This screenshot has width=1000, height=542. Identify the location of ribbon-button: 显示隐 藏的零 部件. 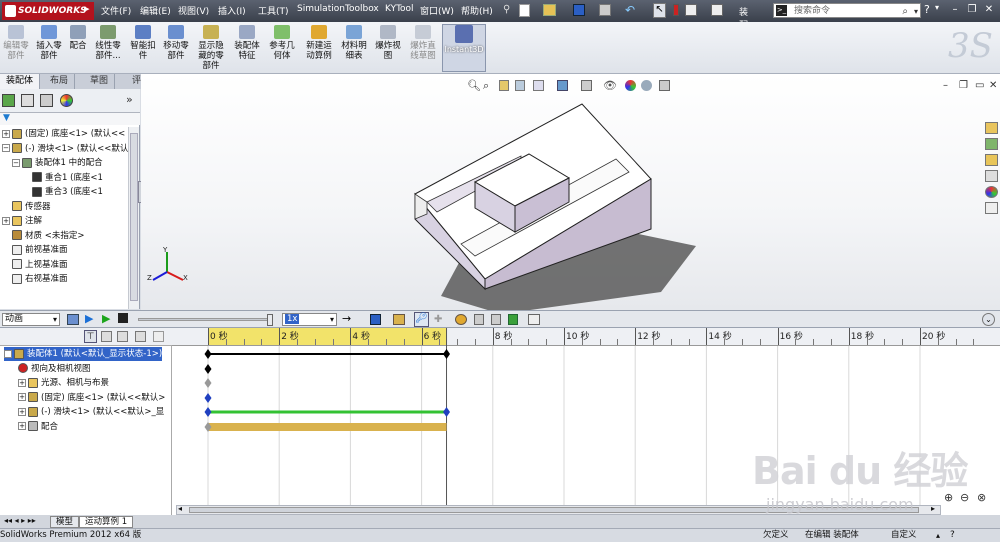
(211, 48).